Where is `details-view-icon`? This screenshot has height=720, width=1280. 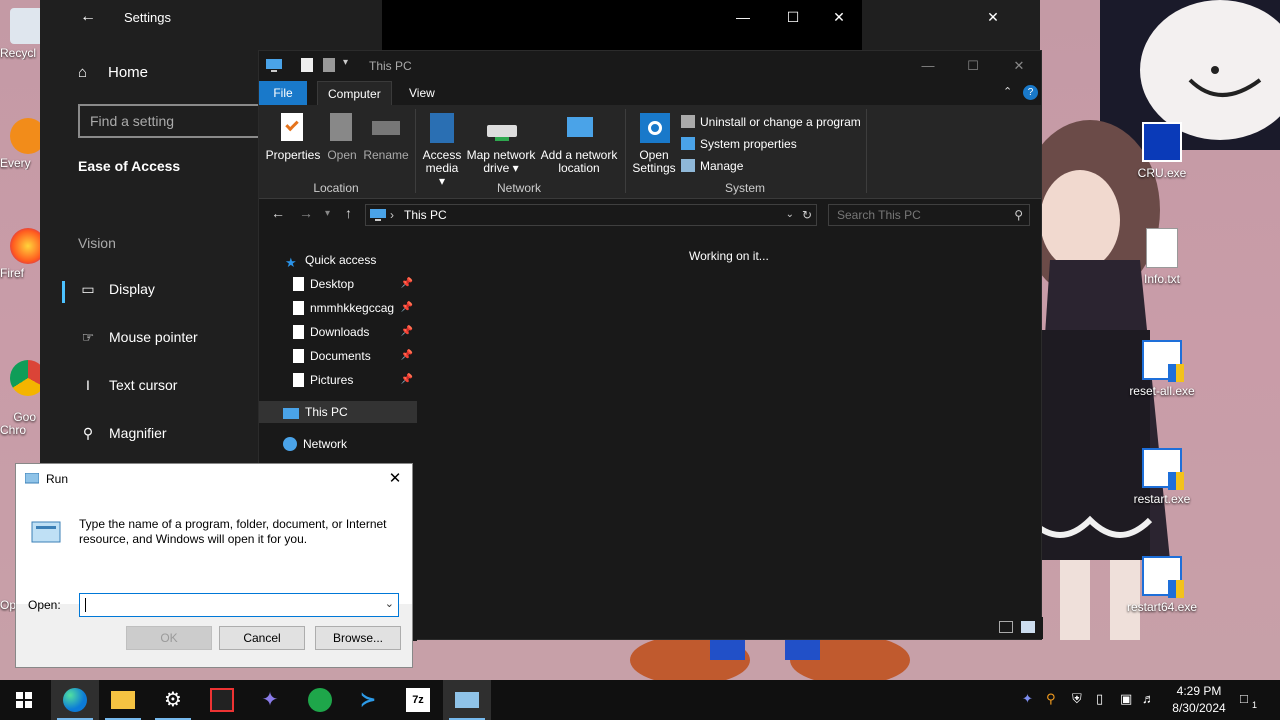
details-view-icon is located at coordinates (1006, 627).